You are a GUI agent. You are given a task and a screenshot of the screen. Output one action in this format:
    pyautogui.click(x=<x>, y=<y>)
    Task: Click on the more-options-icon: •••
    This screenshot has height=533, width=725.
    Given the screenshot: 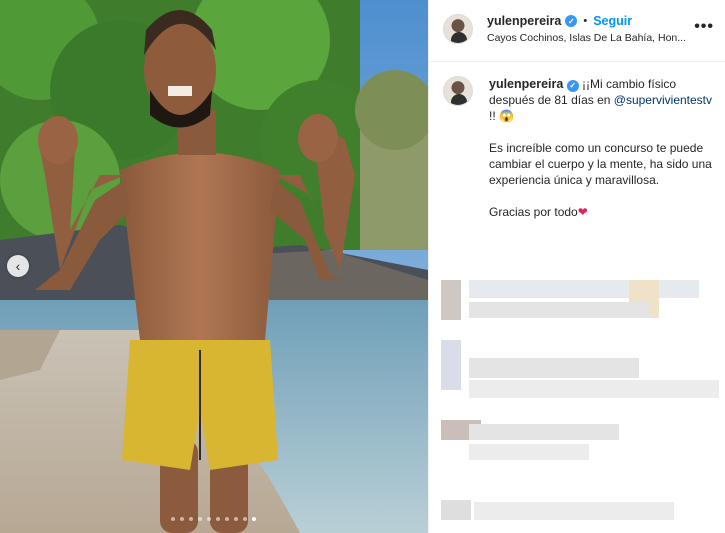 What is the action you would take?
    pyautogui.click(x=704, y=27)
    